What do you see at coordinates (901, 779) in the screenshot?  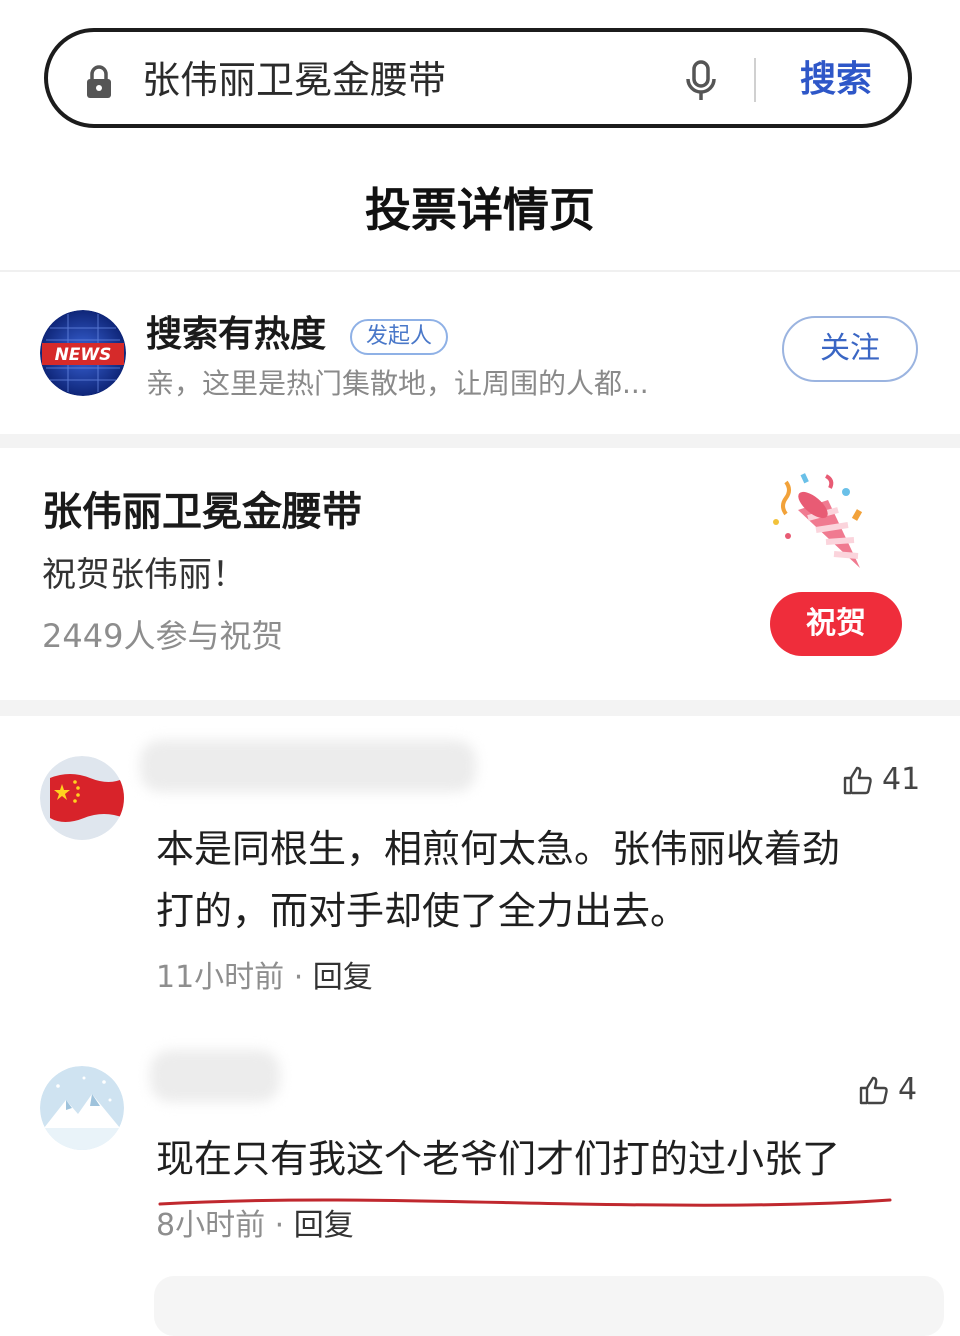 I see `like-count: 41` at bounding box center [901, 779].